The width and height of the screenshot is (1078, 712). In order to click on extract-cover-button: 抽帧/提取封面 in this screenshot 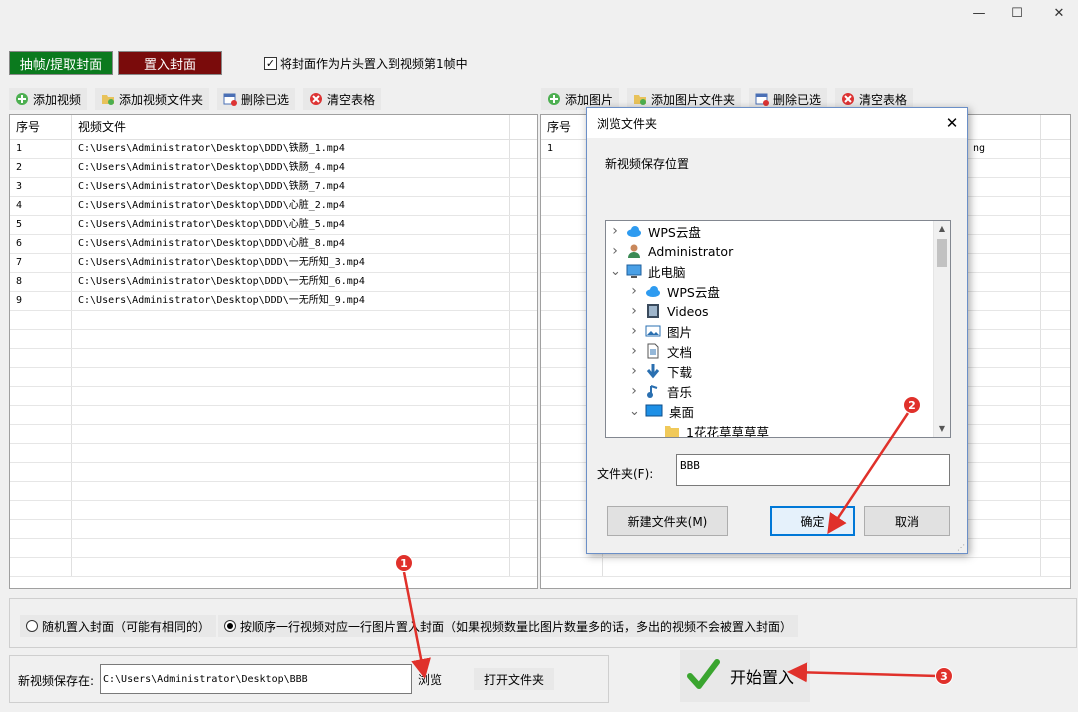, I will do `click(61, 63)`.